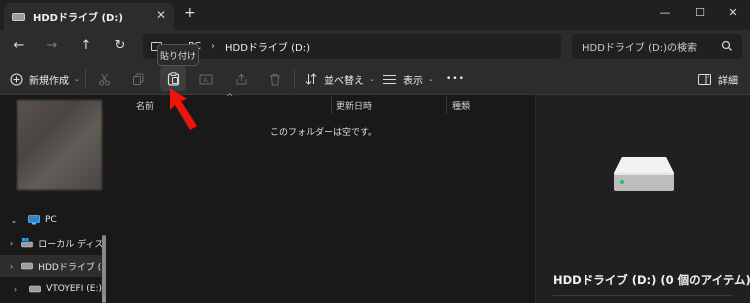  I want to click on tab-hdd-drive: HDDドライブ (D:) ✕, so click(89, 16).